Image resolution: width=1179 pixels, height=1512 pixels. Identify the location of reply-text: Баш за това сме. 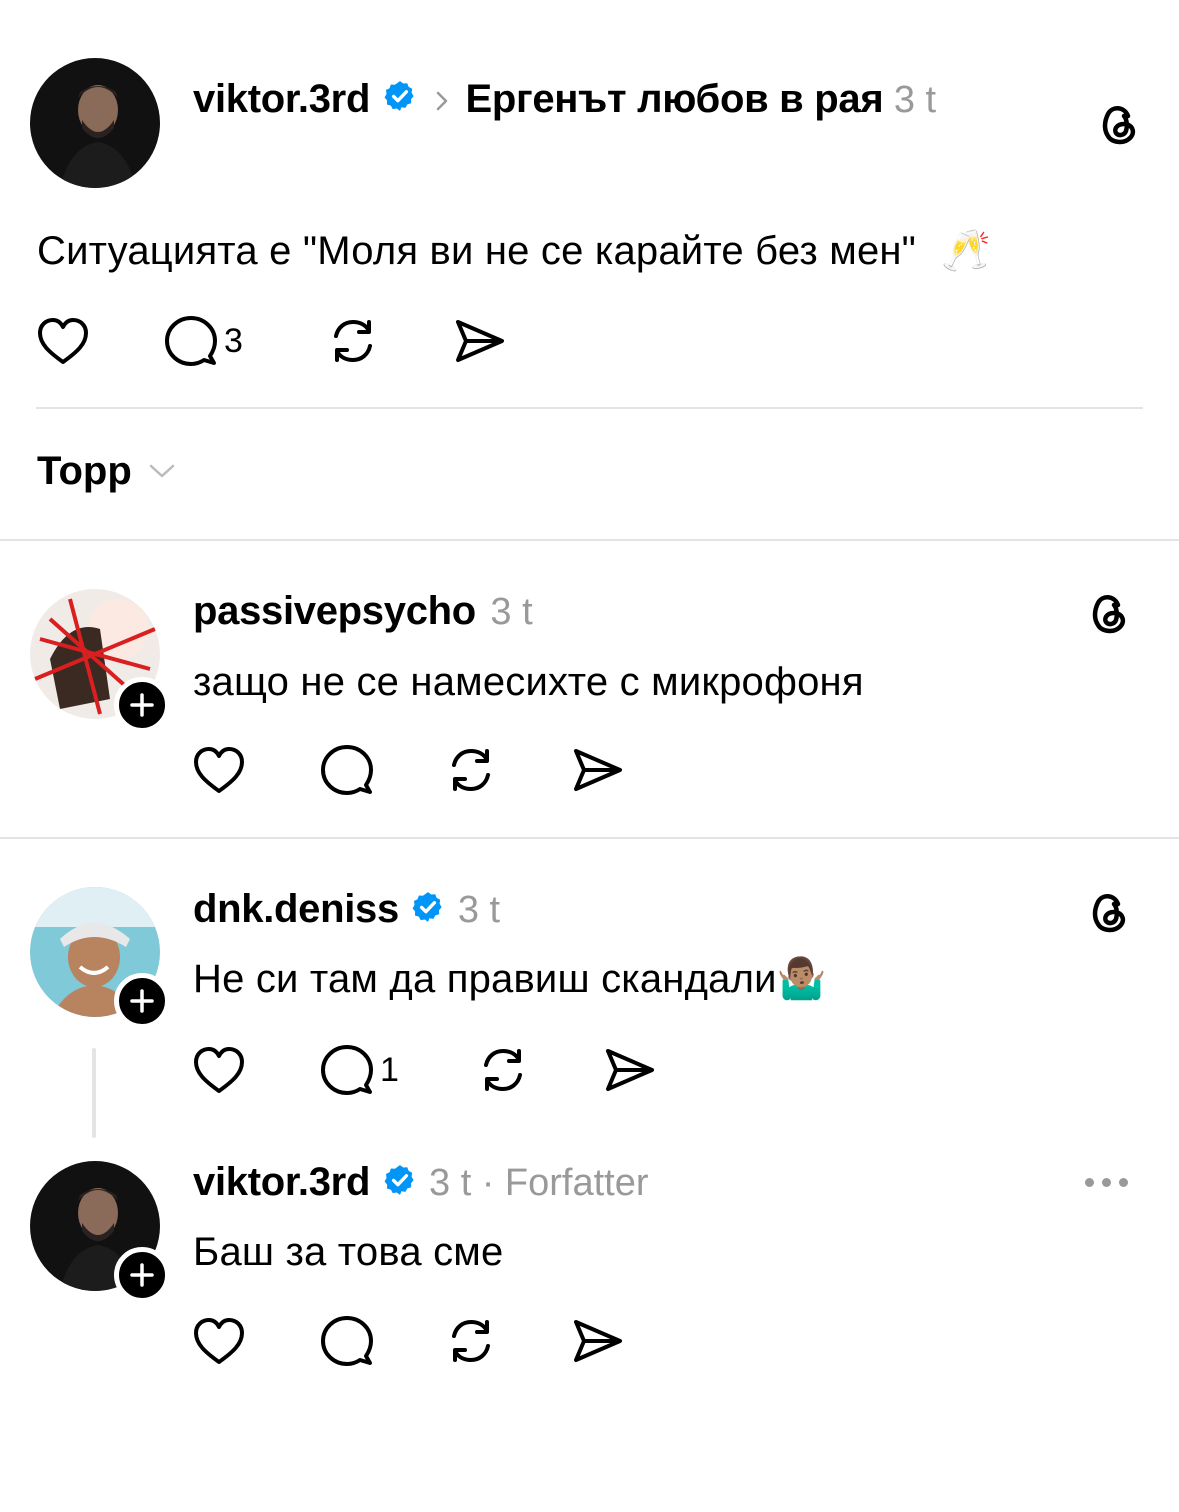
(348, 1252).